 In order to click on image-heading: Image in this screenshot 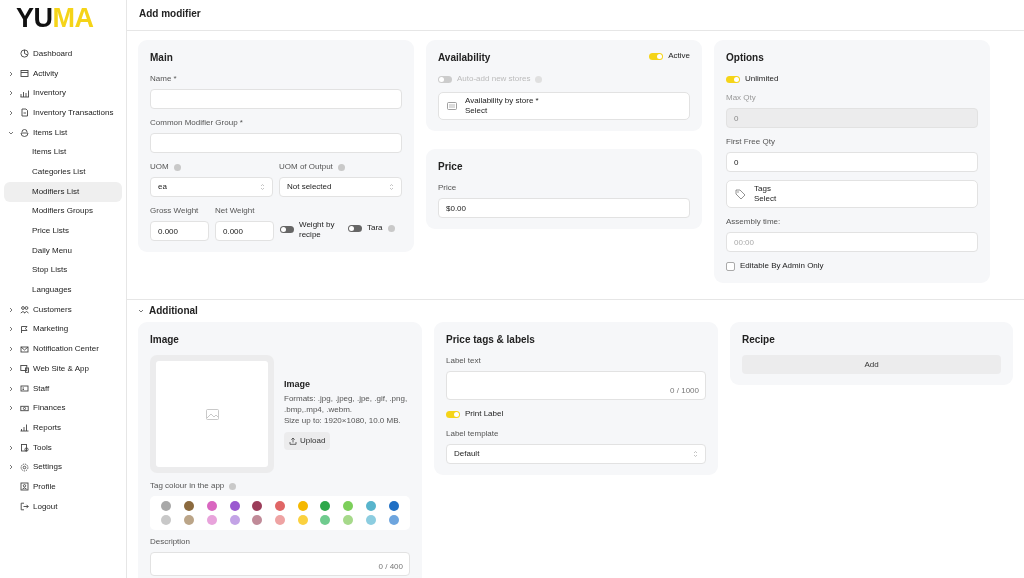, I will do `click(297, 384)`.